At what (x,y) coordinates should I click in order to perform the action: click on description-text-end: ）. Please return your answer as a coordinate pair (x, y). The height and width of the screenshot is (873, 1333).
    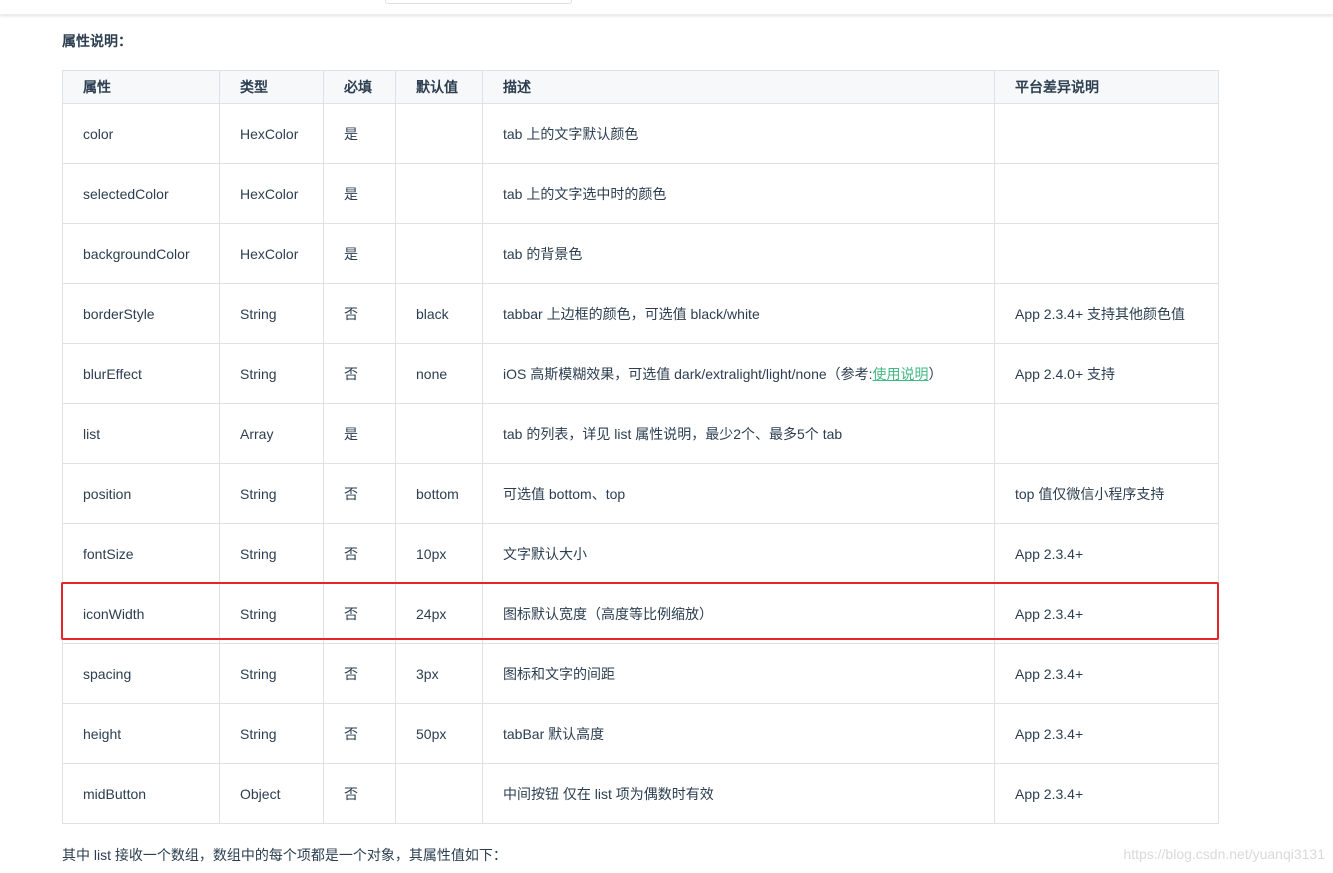
    Looking at the image, I should click on (935, 373).